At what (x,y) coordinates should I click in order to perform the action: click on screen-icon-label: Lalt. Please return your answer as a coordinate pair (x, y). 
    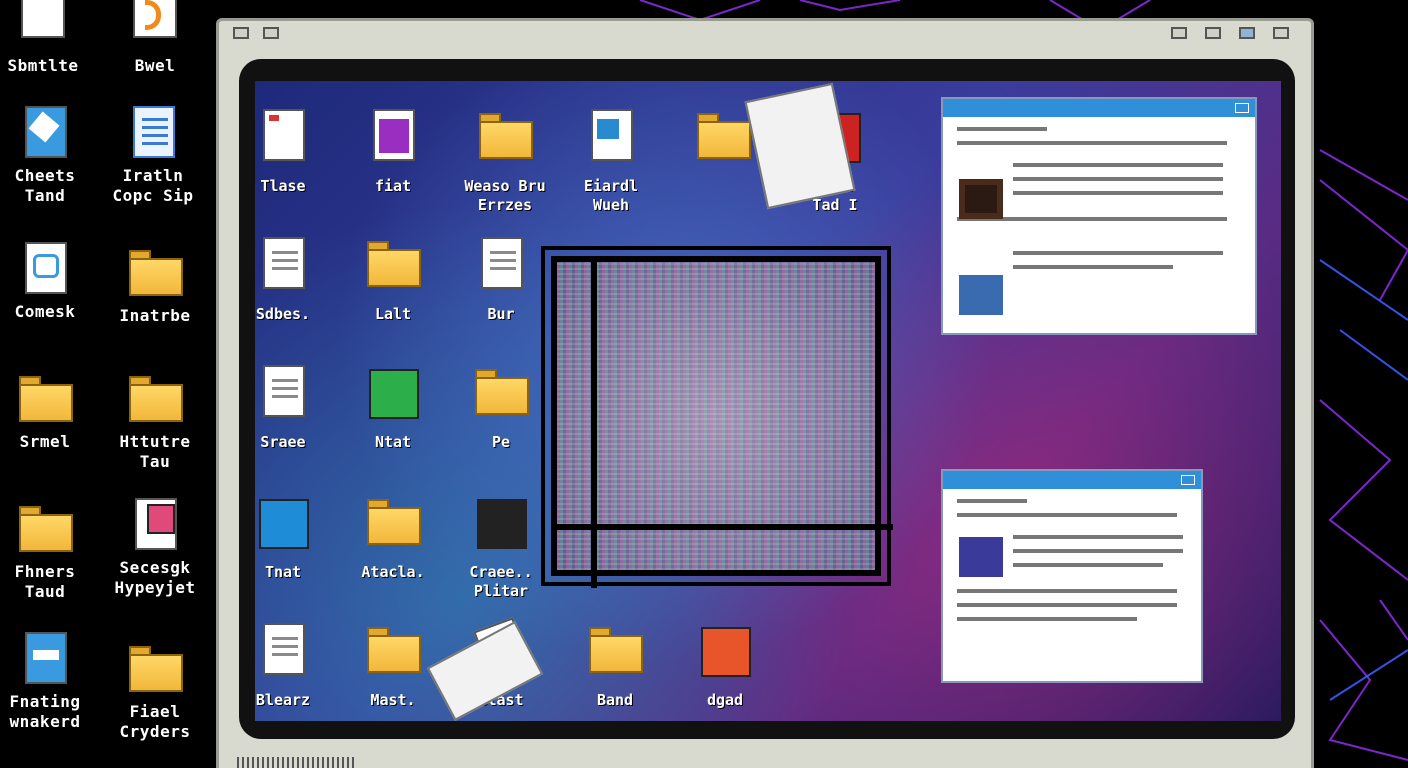
    Looking at the image, I should click on (393, 314).